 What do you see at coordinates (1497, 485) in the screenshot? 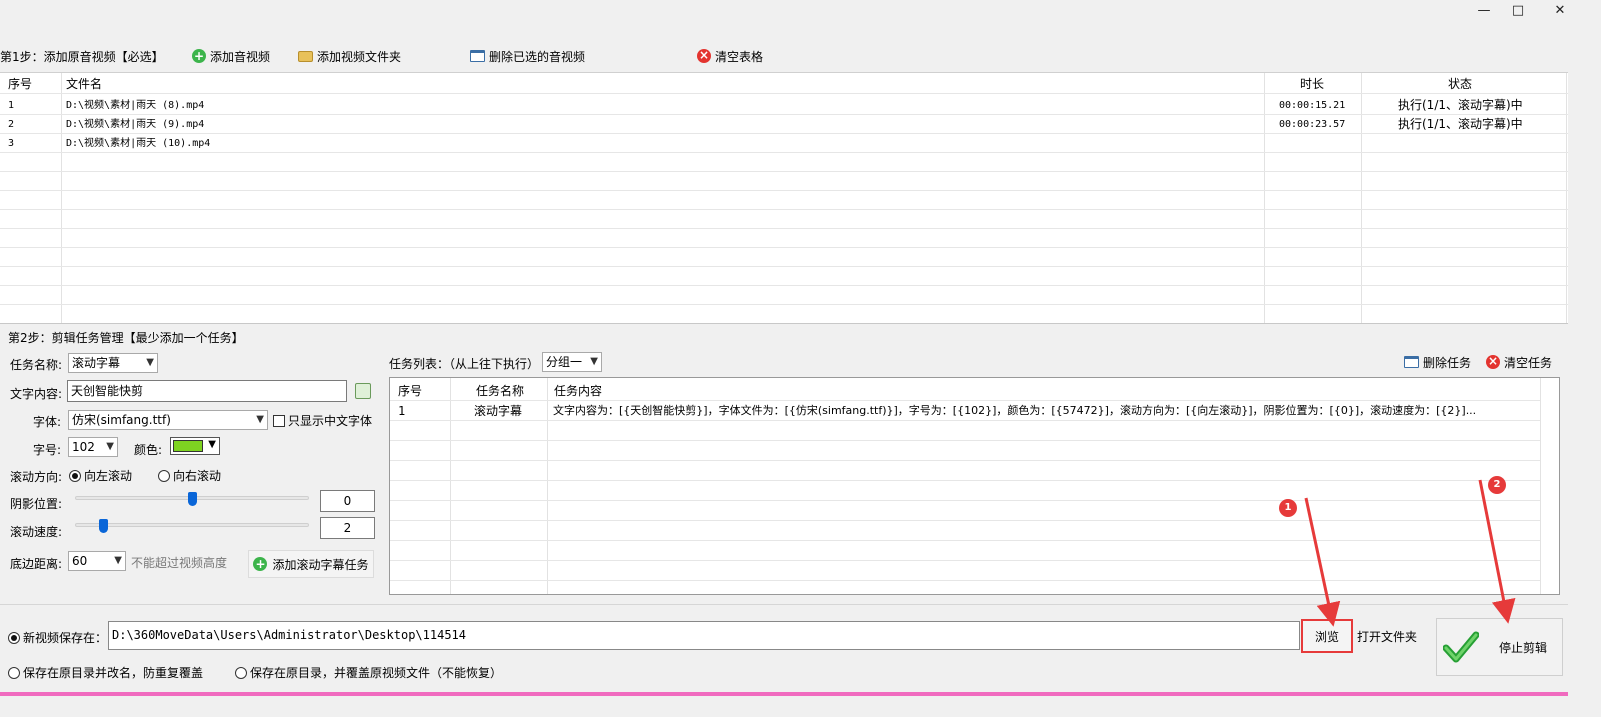
I see `annotation-marker-2: 2` at bounding box center [1497, 485].